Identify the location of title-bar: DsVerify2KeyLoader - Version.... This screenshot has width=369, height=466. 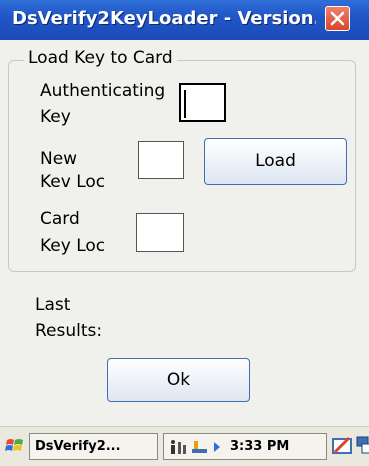
(184, 20).